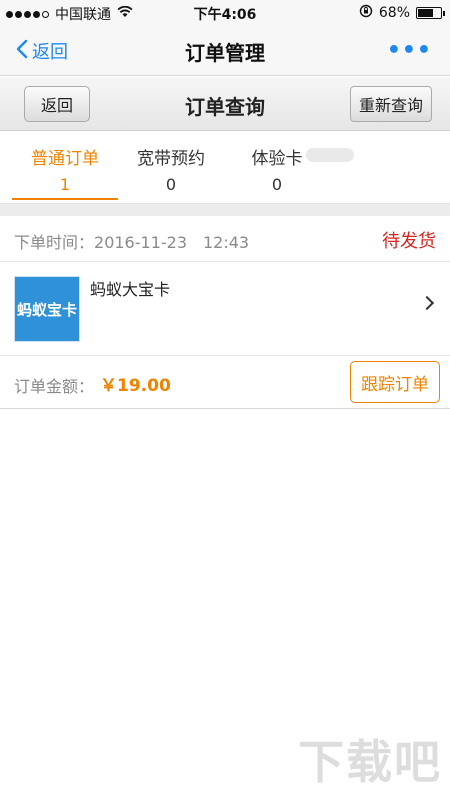  I want to click on nav-bar: 返回 订单管理 •••, so click(225, 51).